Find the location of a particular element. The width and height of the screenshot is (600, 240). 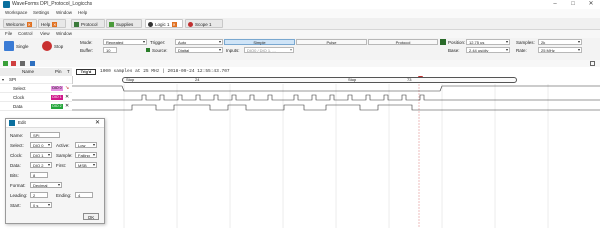

ending-input: 4 is located at coordinates (84, 195).